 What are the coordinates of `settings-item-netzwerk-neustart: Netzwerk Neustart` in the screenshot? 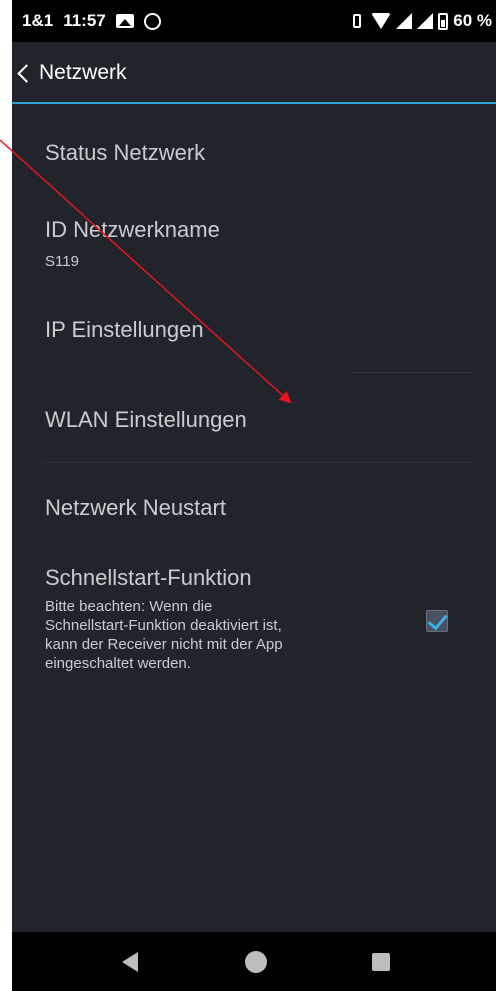 It's located at (254, 509).